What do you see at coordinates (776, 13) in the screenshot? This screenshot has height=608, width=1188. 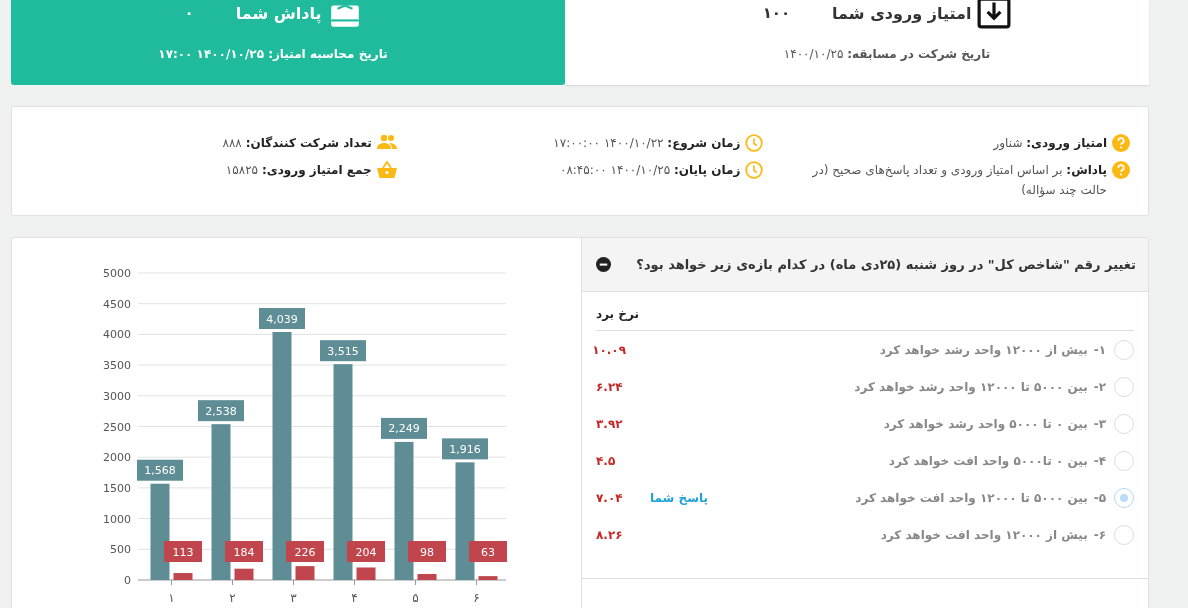 I see `score-value: ۱۰۰` at bounding box center [776, 13].